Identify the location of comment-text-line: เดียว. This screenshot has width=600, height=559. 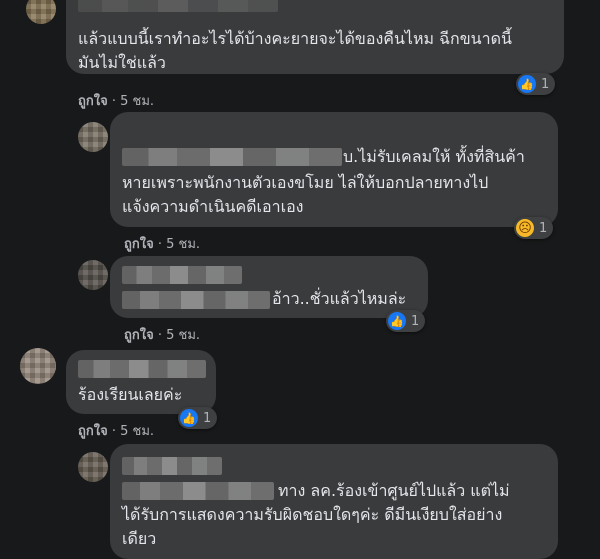
(139, 538).